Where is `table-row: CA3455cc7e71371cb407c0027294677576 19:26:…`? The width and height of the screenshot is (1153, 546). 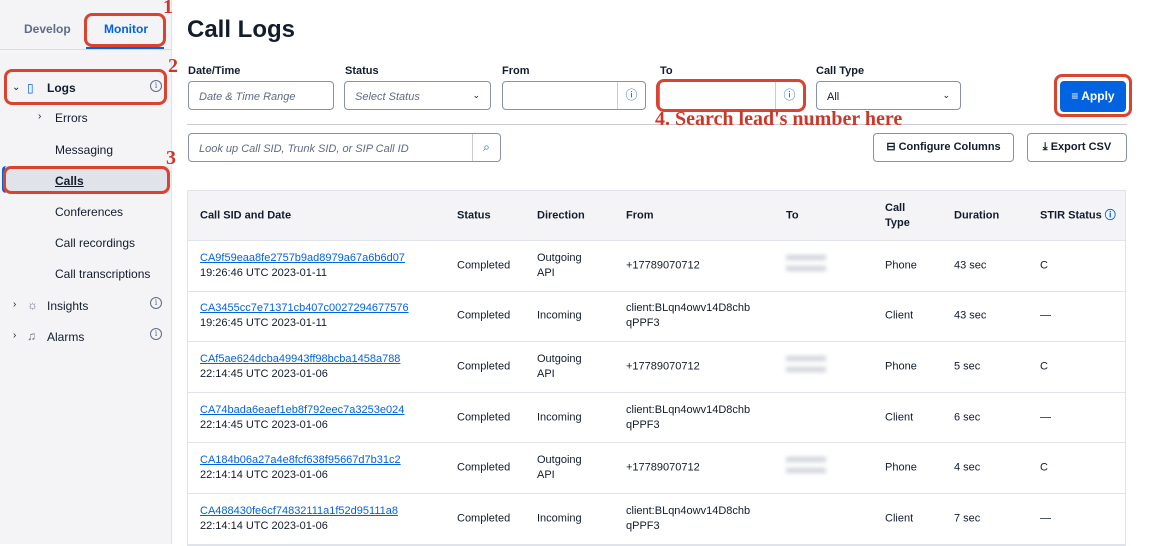 table-row: CA3455cc7e71371cb407c0027294677576 19:26:… is located at coordinates (656, 317).